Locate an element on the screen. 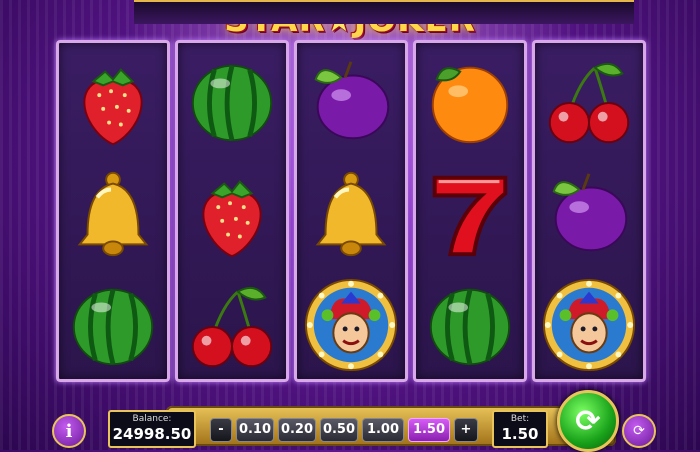  symbol-seven is located at coordinates (470, 213).